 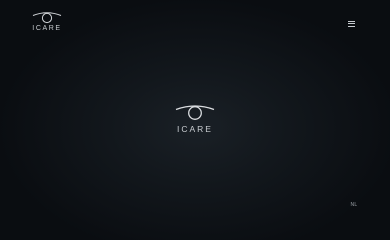 What do you see at coordinates (354, 205) in the screenshot?
I see `language-switch: NL` at bounding box center [354, 205].